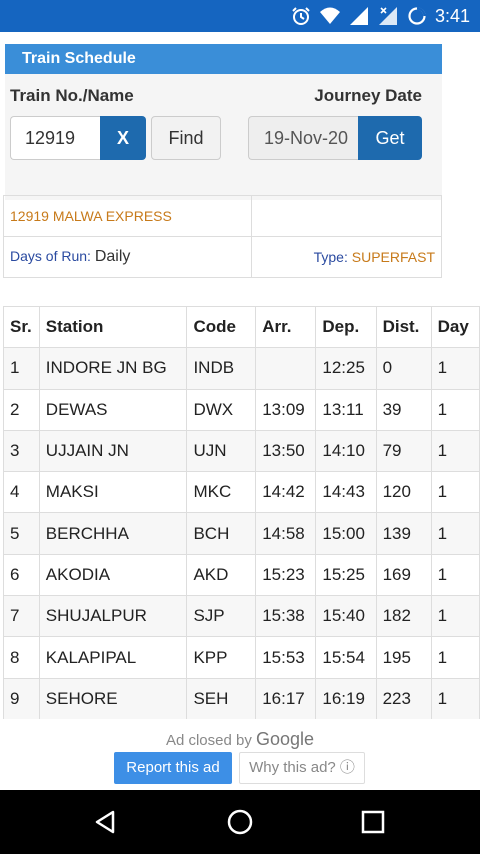  I want to click on train-type-label: Type:, so click(330, 257).